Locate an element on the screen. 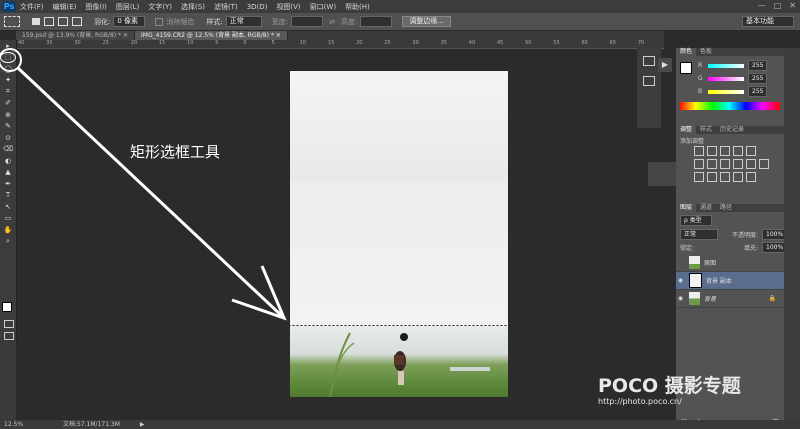 The height and width of the screenshot is (429, 800). fill-label: 填充: is located at coordinates (751, 248).